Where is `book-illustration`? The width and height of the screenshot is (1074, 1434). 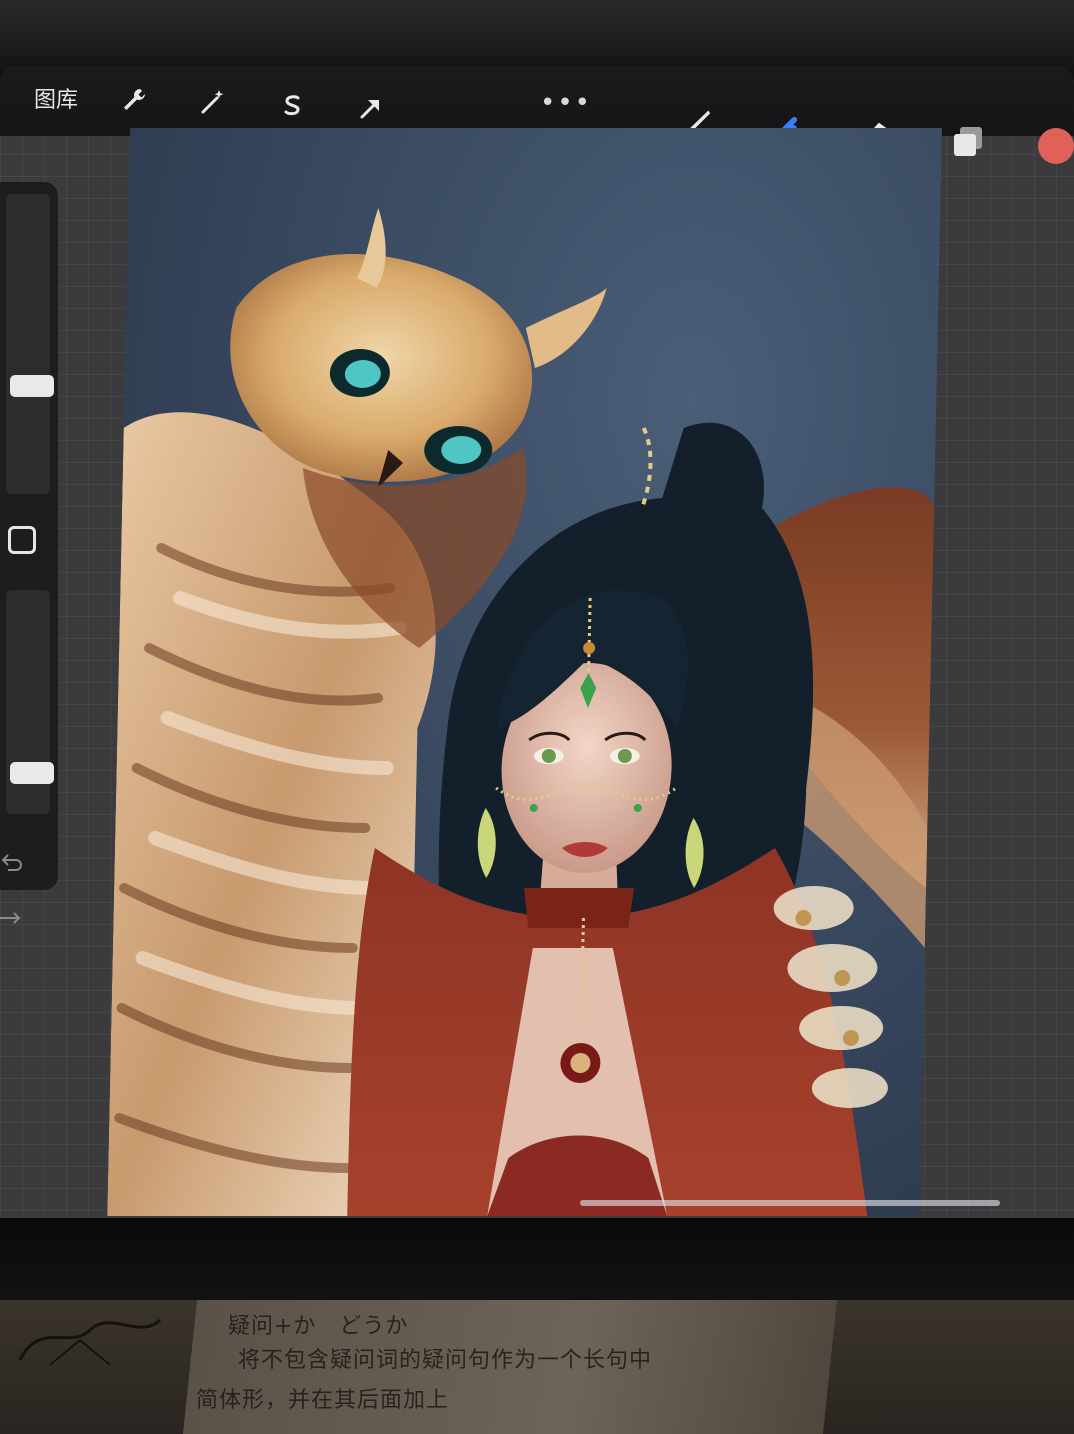 book-illustration is located at coordinates (90, 1342).